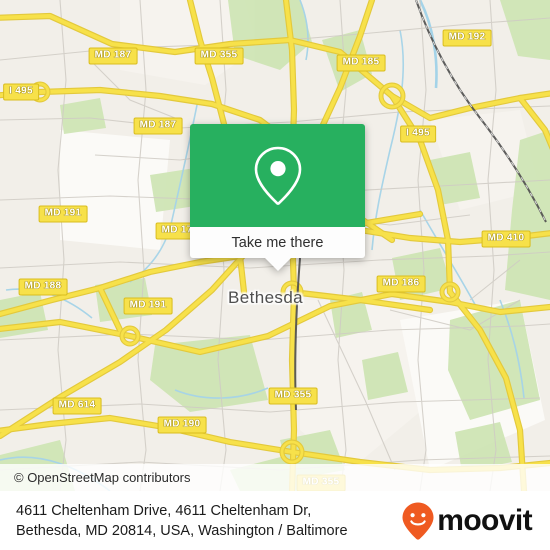  Describe the element at coordinates (401, 284) in the screenshot. I see `road-shield: MD 186` at that location.